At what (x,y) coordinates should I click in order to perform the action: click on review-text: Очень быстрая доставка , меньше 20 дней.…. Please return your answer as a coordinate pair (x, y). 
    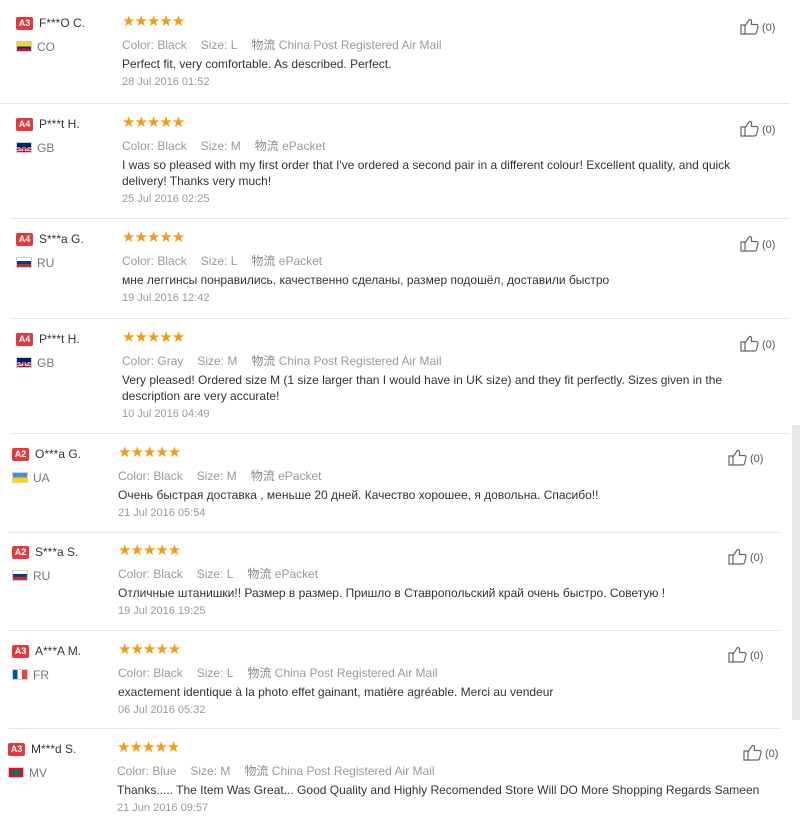
    Looking at the image, I should click on (358, 495).